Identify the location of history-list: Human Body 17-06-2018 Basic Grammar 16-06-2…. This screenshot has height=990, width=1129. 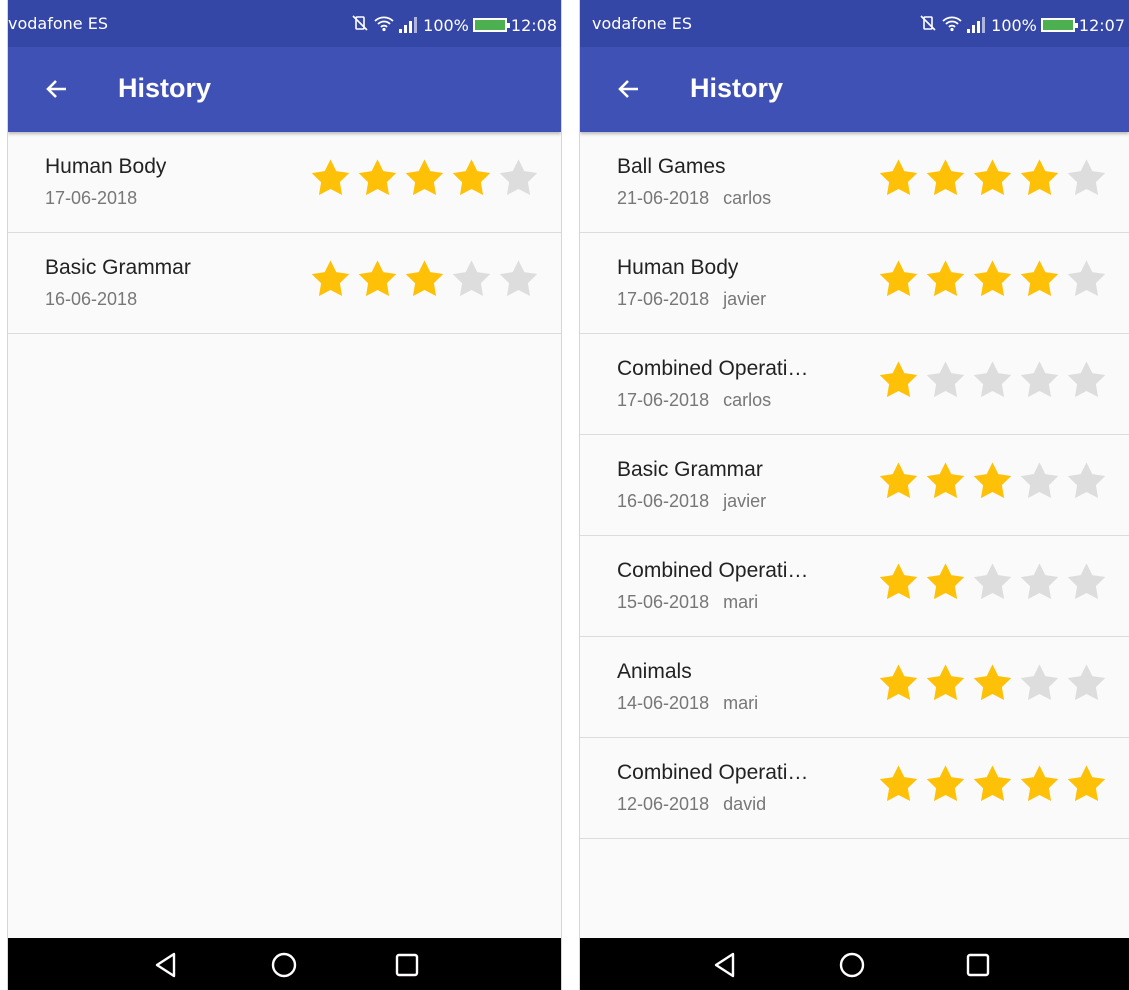
(284, 233).